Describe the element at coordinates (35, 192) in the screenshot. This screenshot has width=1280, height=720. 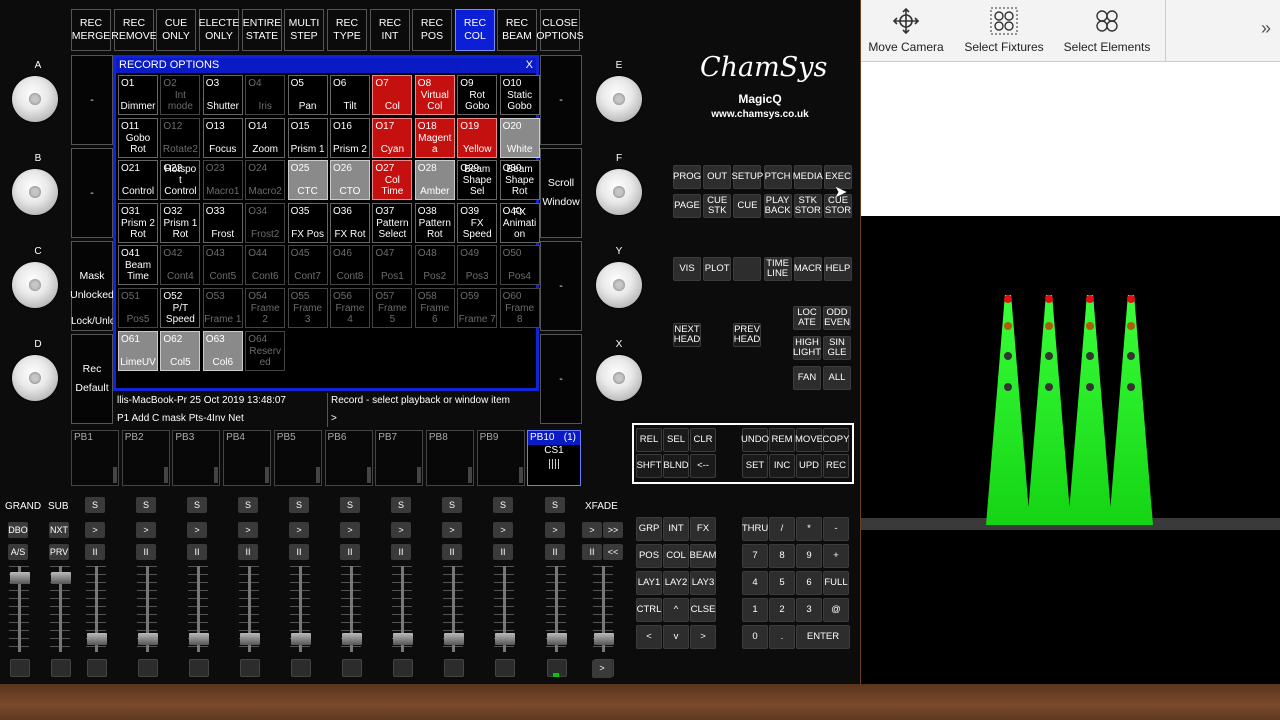
I see `encoder-B-knob` at that location.